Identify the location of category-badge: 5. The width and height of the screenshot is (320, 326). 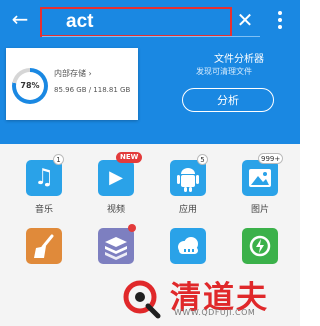
(202, 159).